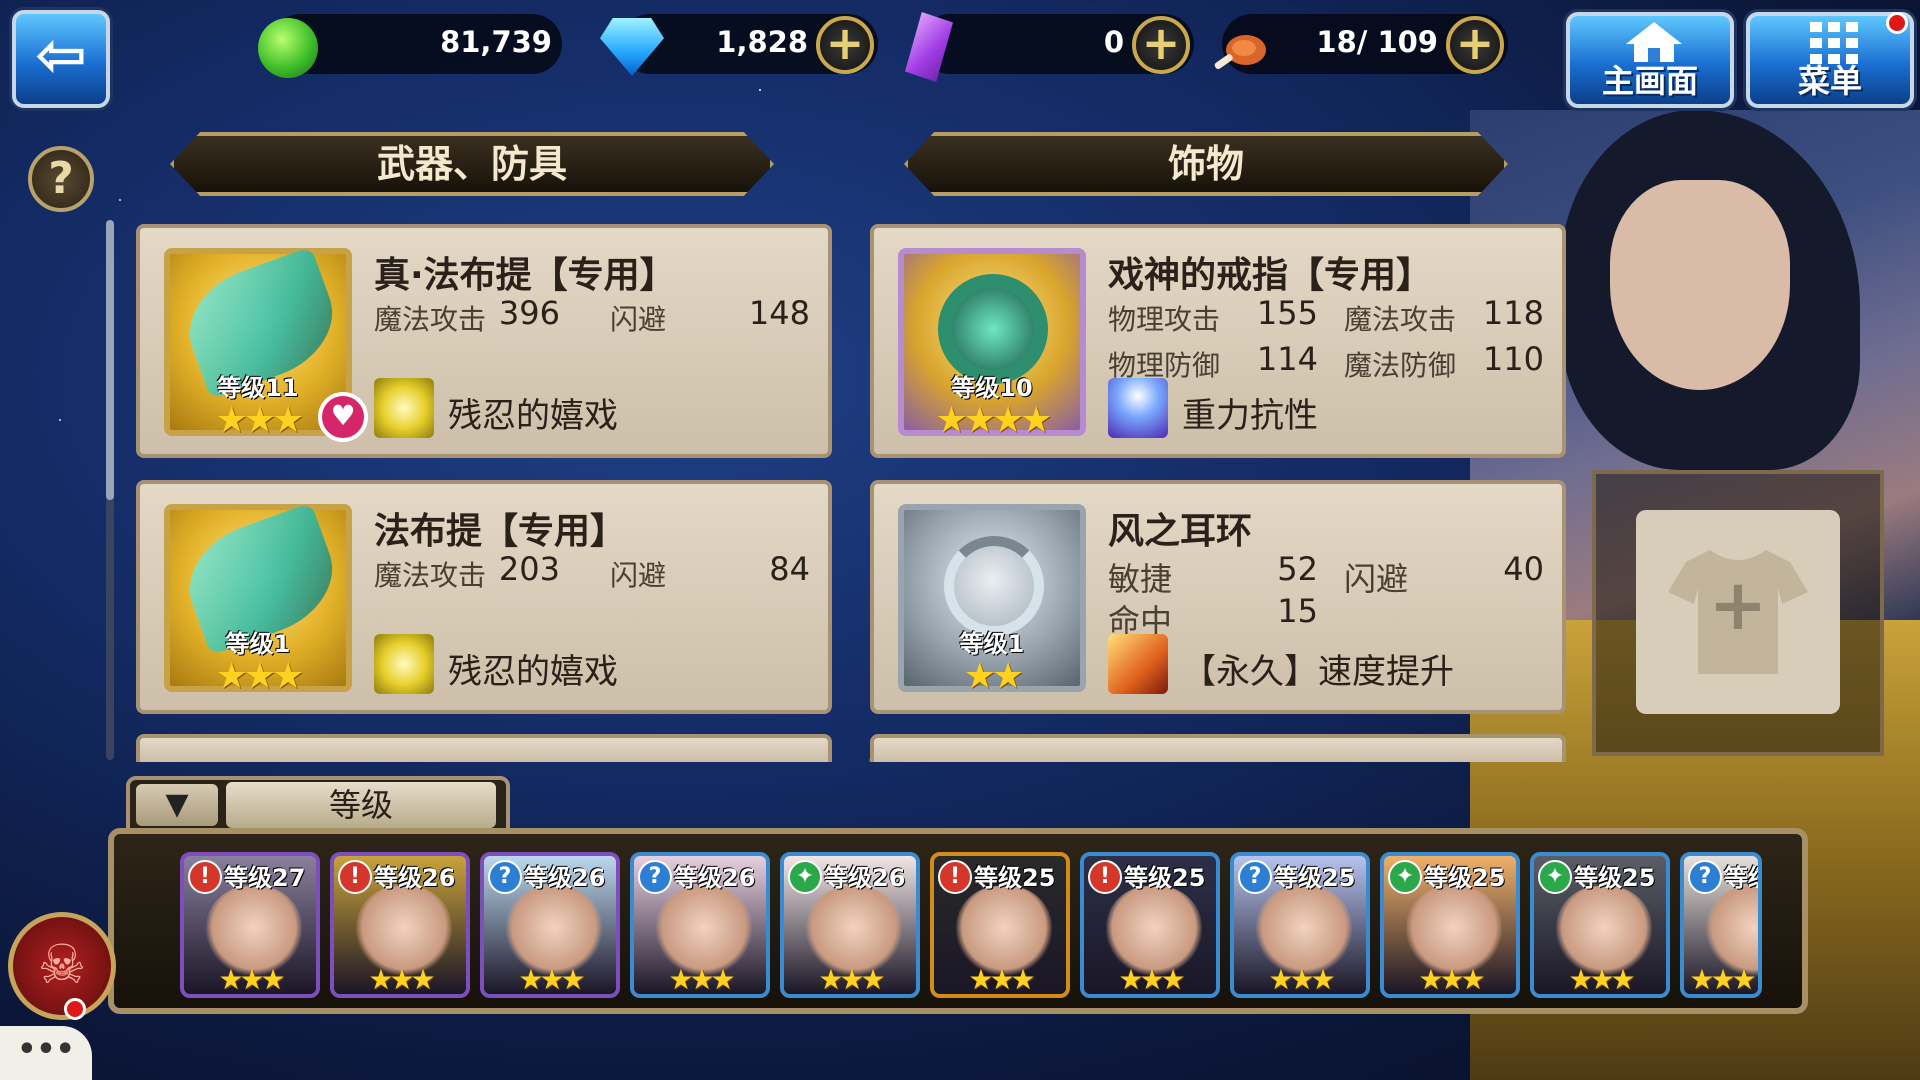 The height and width of the screenshot is (1080, 1920). What do you see at coordinates (994, 676) in the screenshot?
I see `rarity-stars: ★★` at bounding box center [994, 676].